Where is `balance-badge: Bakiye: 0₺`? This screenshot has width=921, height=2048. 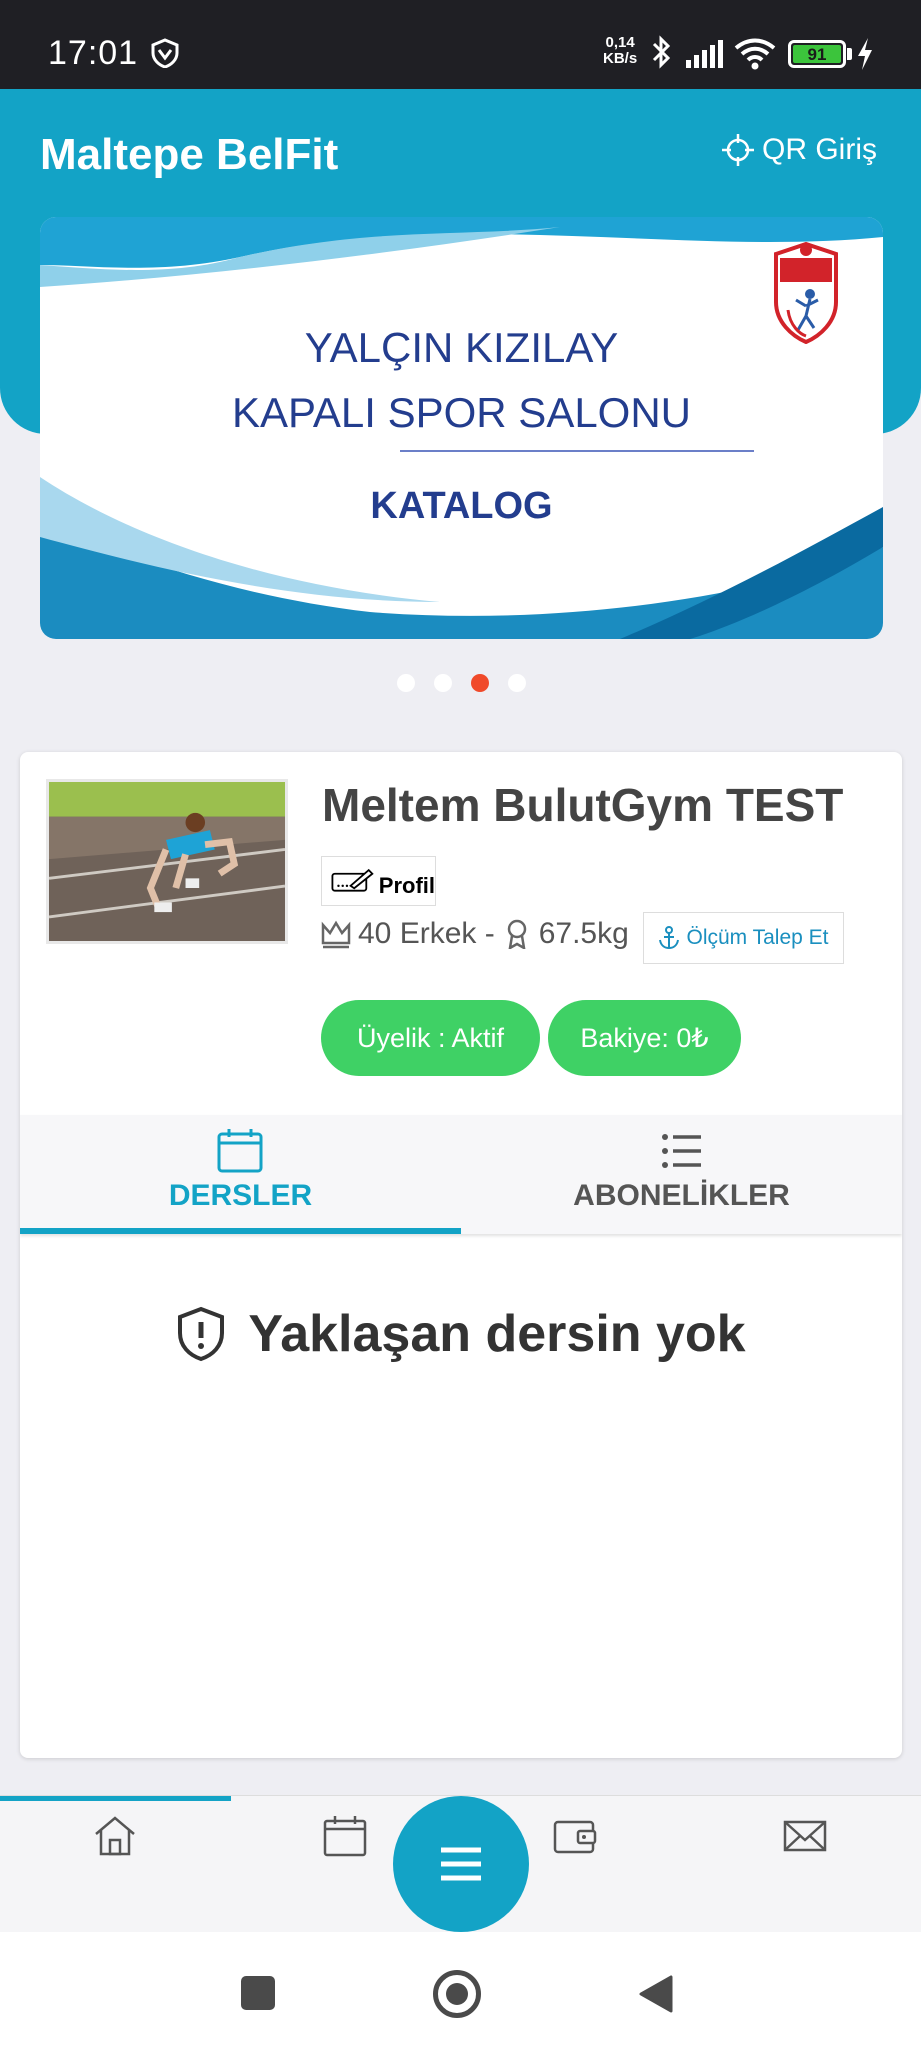 balance-badge: Bakiye: 0₺ is located at coordinates (644, 1038).